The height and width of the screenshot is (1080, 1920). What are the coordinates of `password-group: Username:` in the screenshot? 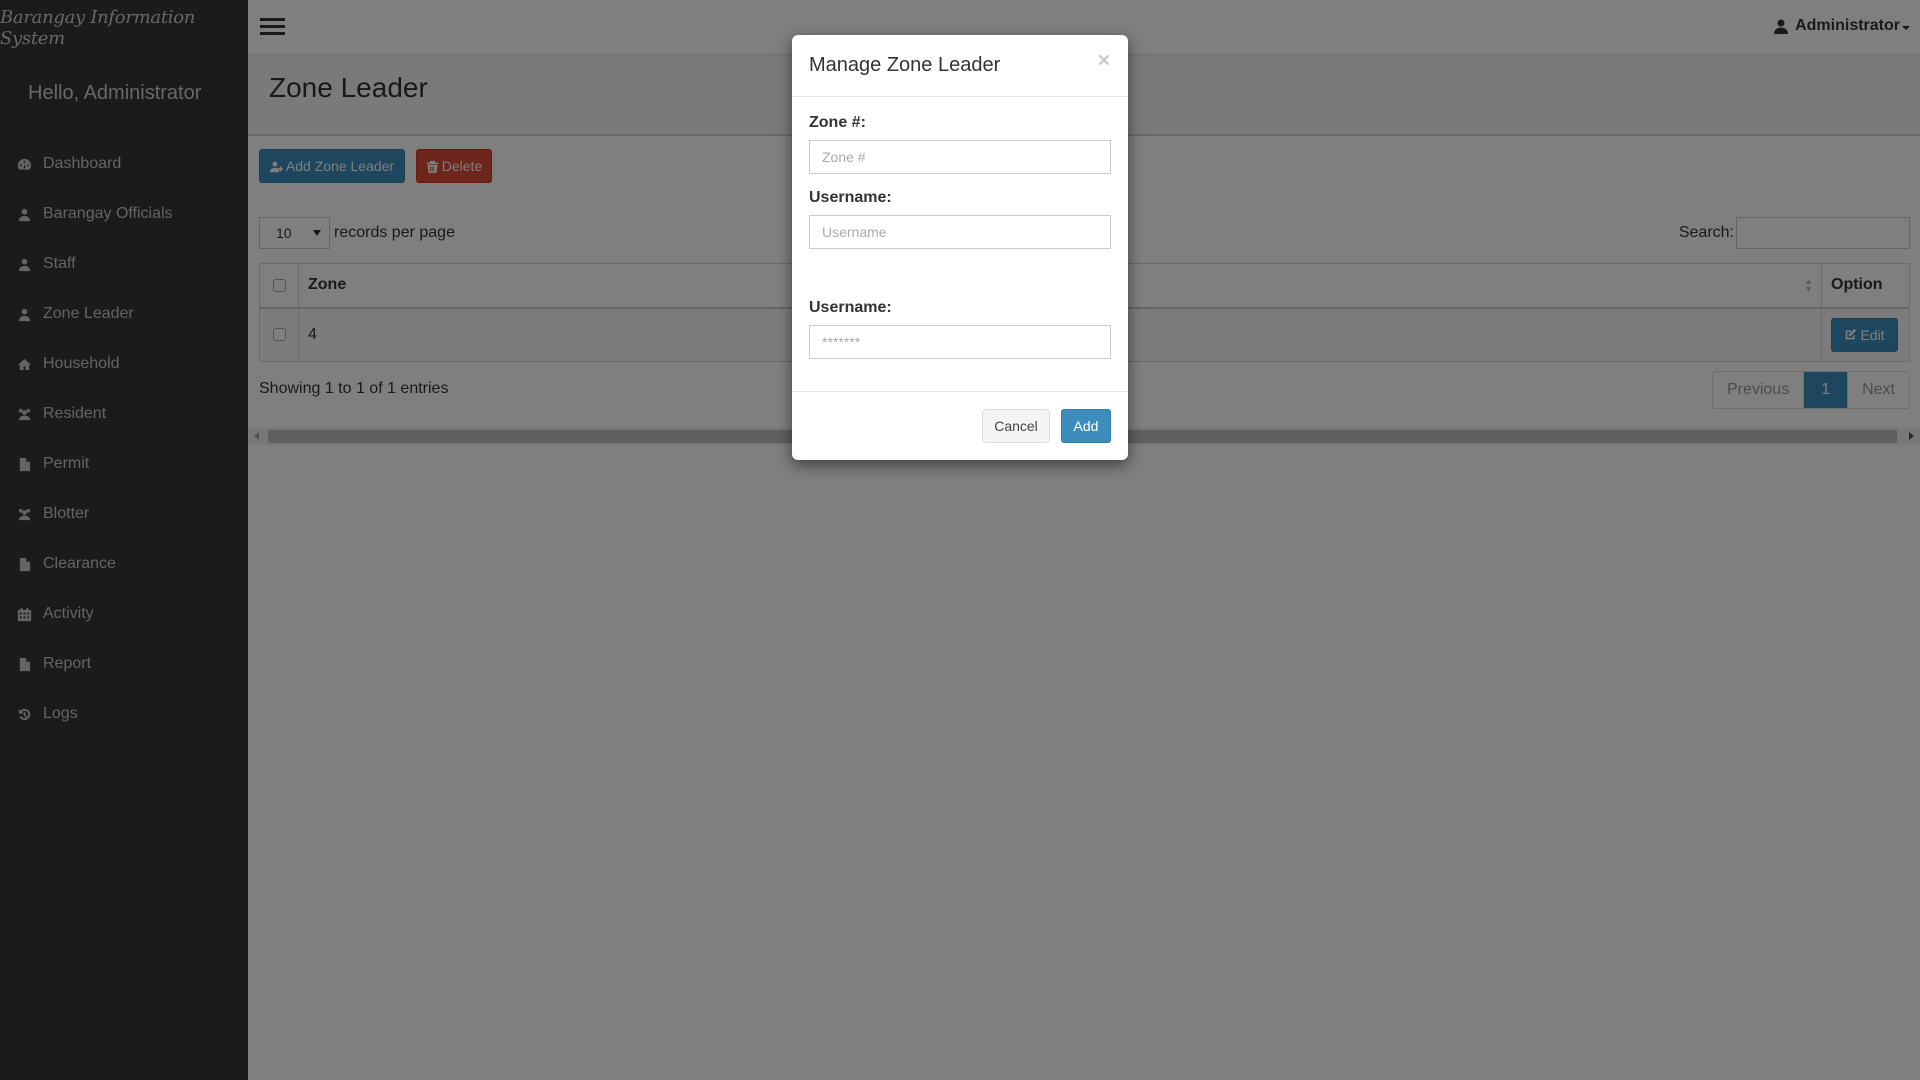 It's located at (960, 329).